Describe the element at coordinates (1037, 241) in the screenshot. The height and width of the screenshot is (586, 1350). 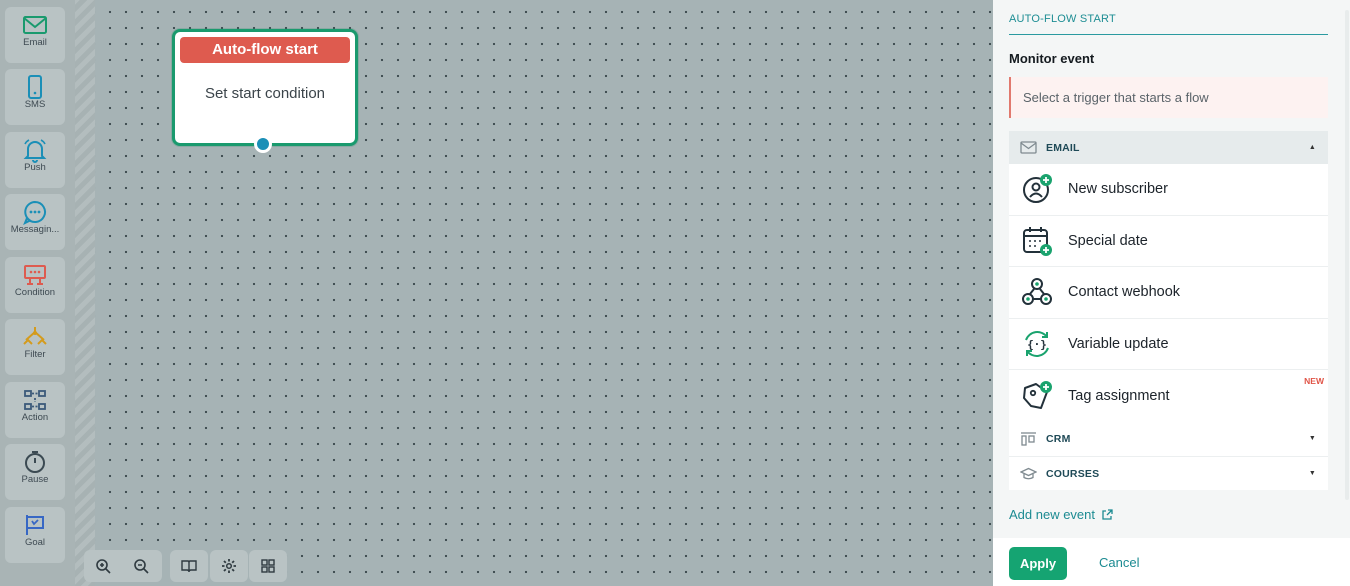
I see `calendar-icon` at that location.